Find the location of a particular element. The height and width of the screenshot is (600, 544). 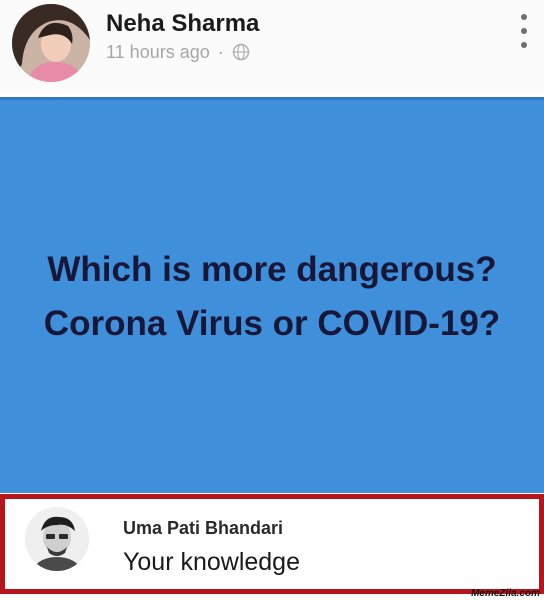

post-text-line: Corona Virus or COVID-19? is located at coordinates (272, 323).